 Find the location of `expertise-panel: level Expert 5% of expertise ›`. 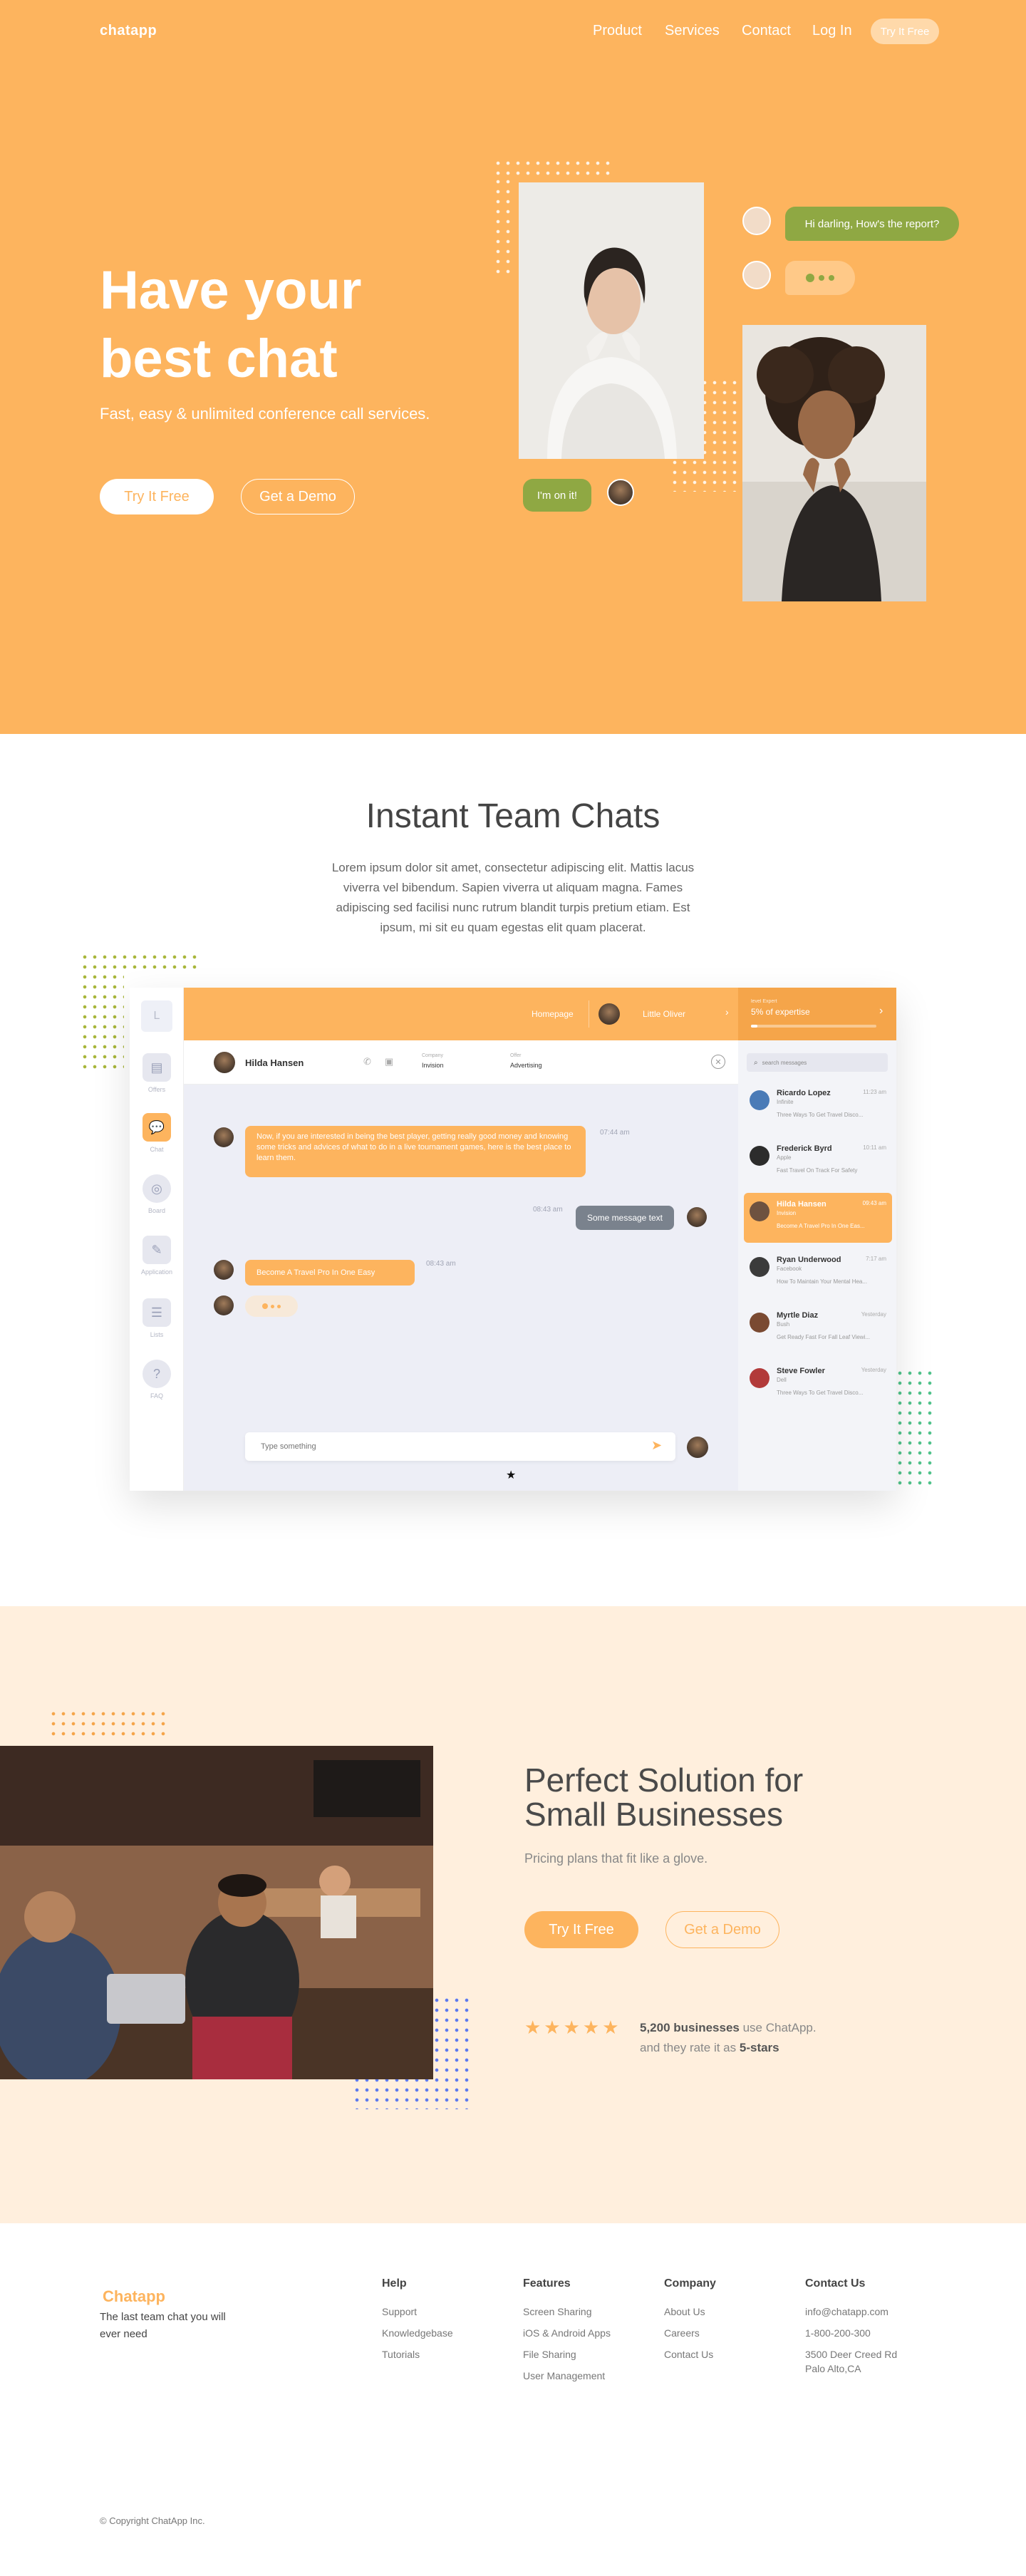

expertise-panel: level Expert 5% of expertise › is located at coordinates (817, 1014).